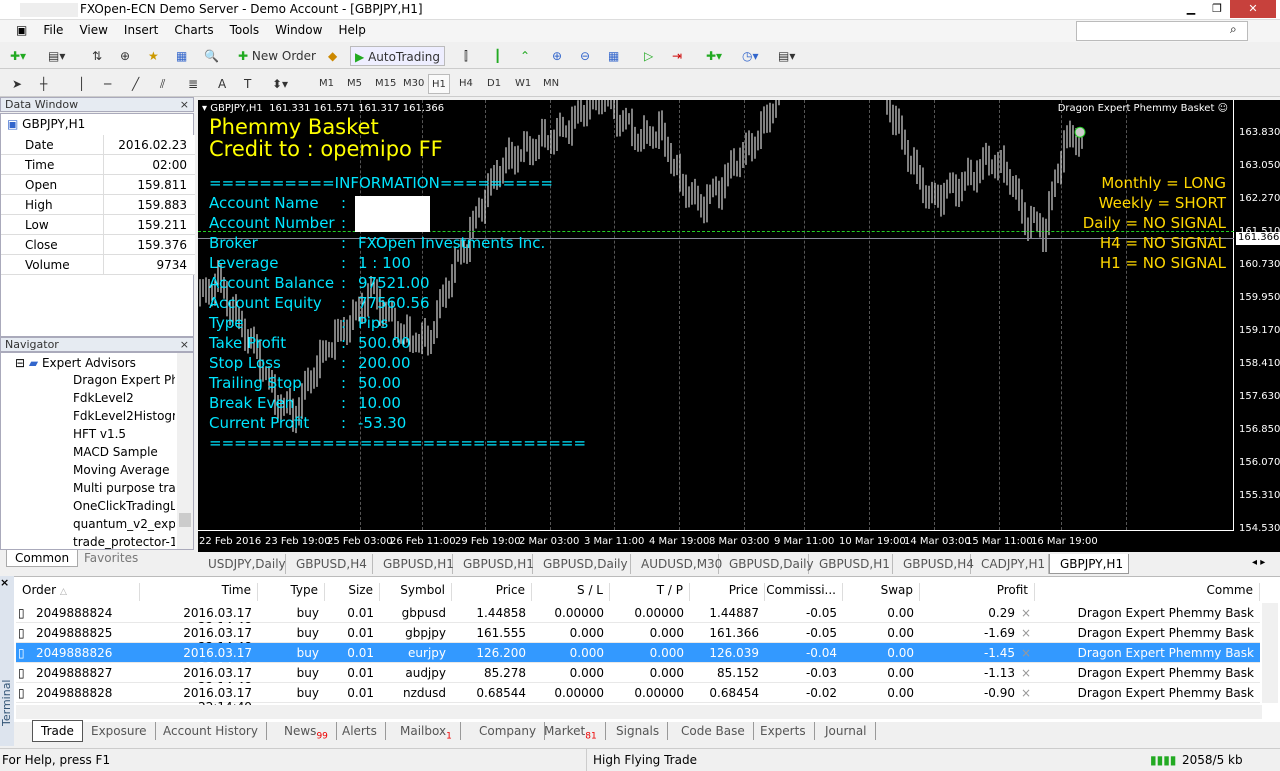 The image size is (1280, 771). Describe the element at coordinates (351, 30) in the screenshot. I see `menu-help: Help` at that location.